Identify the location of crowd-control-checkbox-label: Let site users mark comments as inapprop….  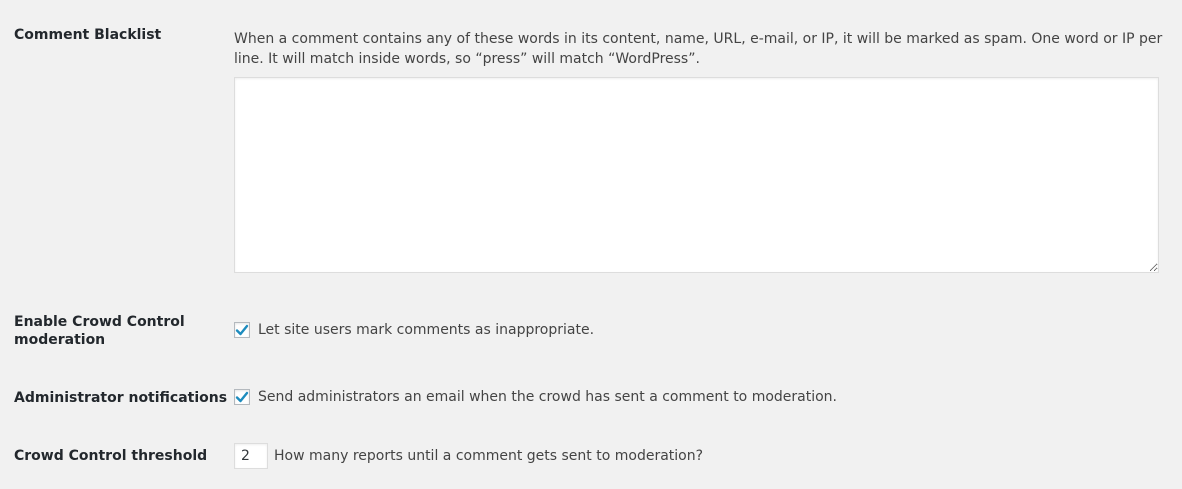
(426, 330).